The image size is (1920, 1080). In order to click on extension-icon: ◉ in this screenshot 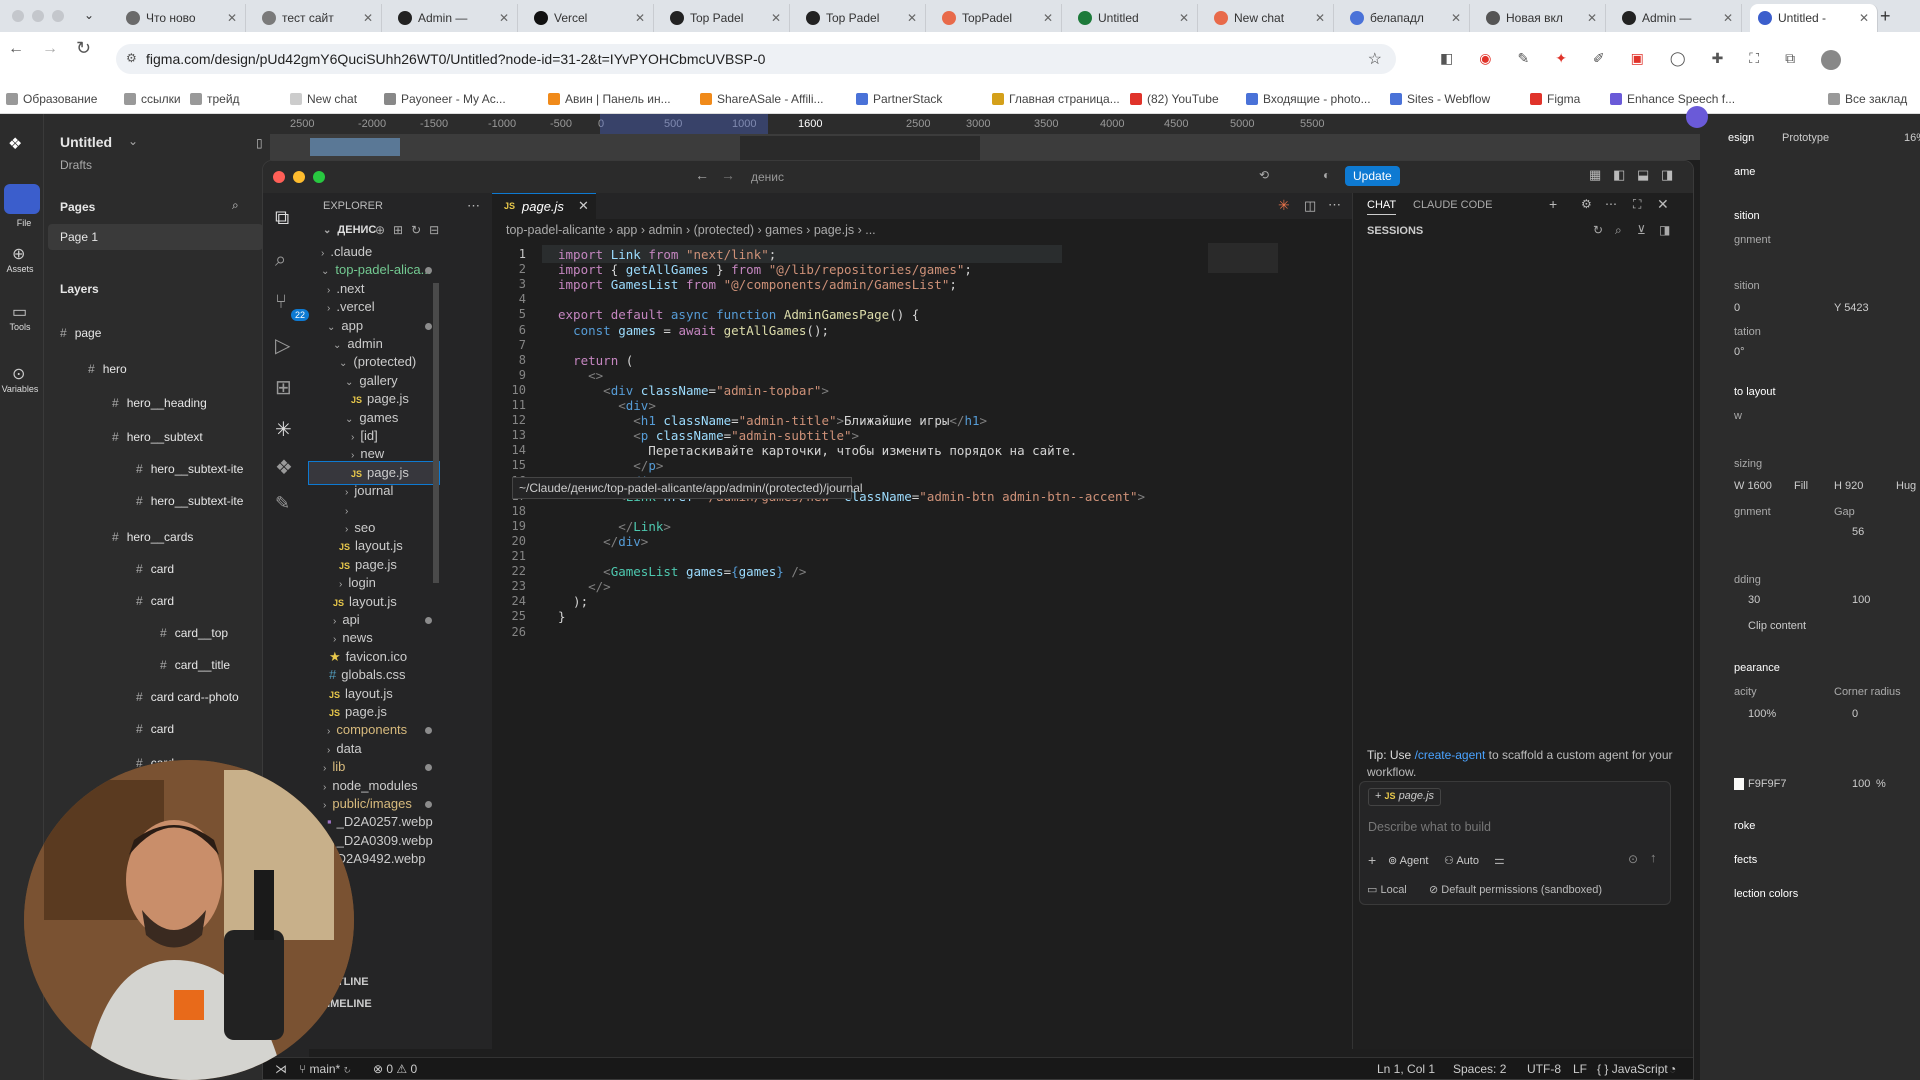, I will do `click(1485, 60)`.